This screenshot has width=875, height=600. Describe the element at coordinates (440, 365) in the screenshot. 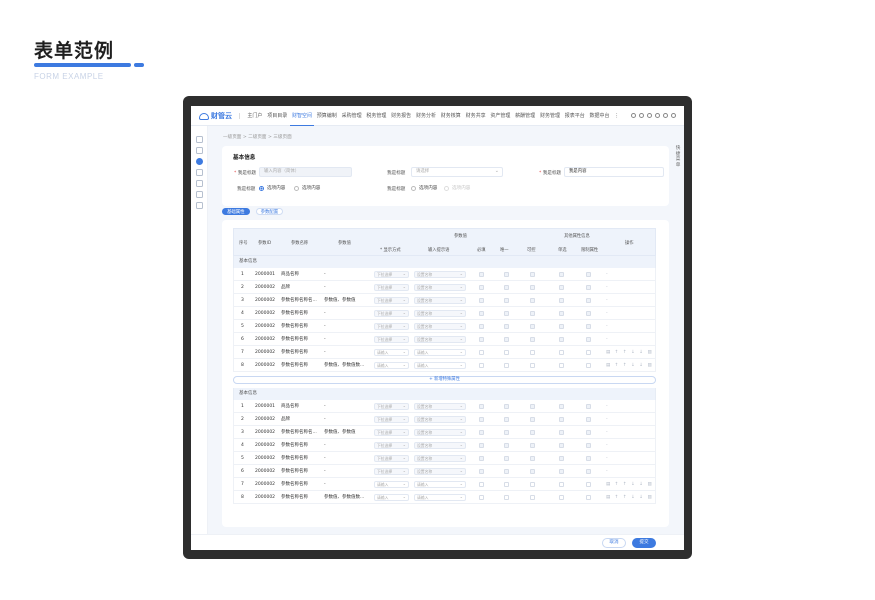

I see `hint-input: 请输入` at that location.